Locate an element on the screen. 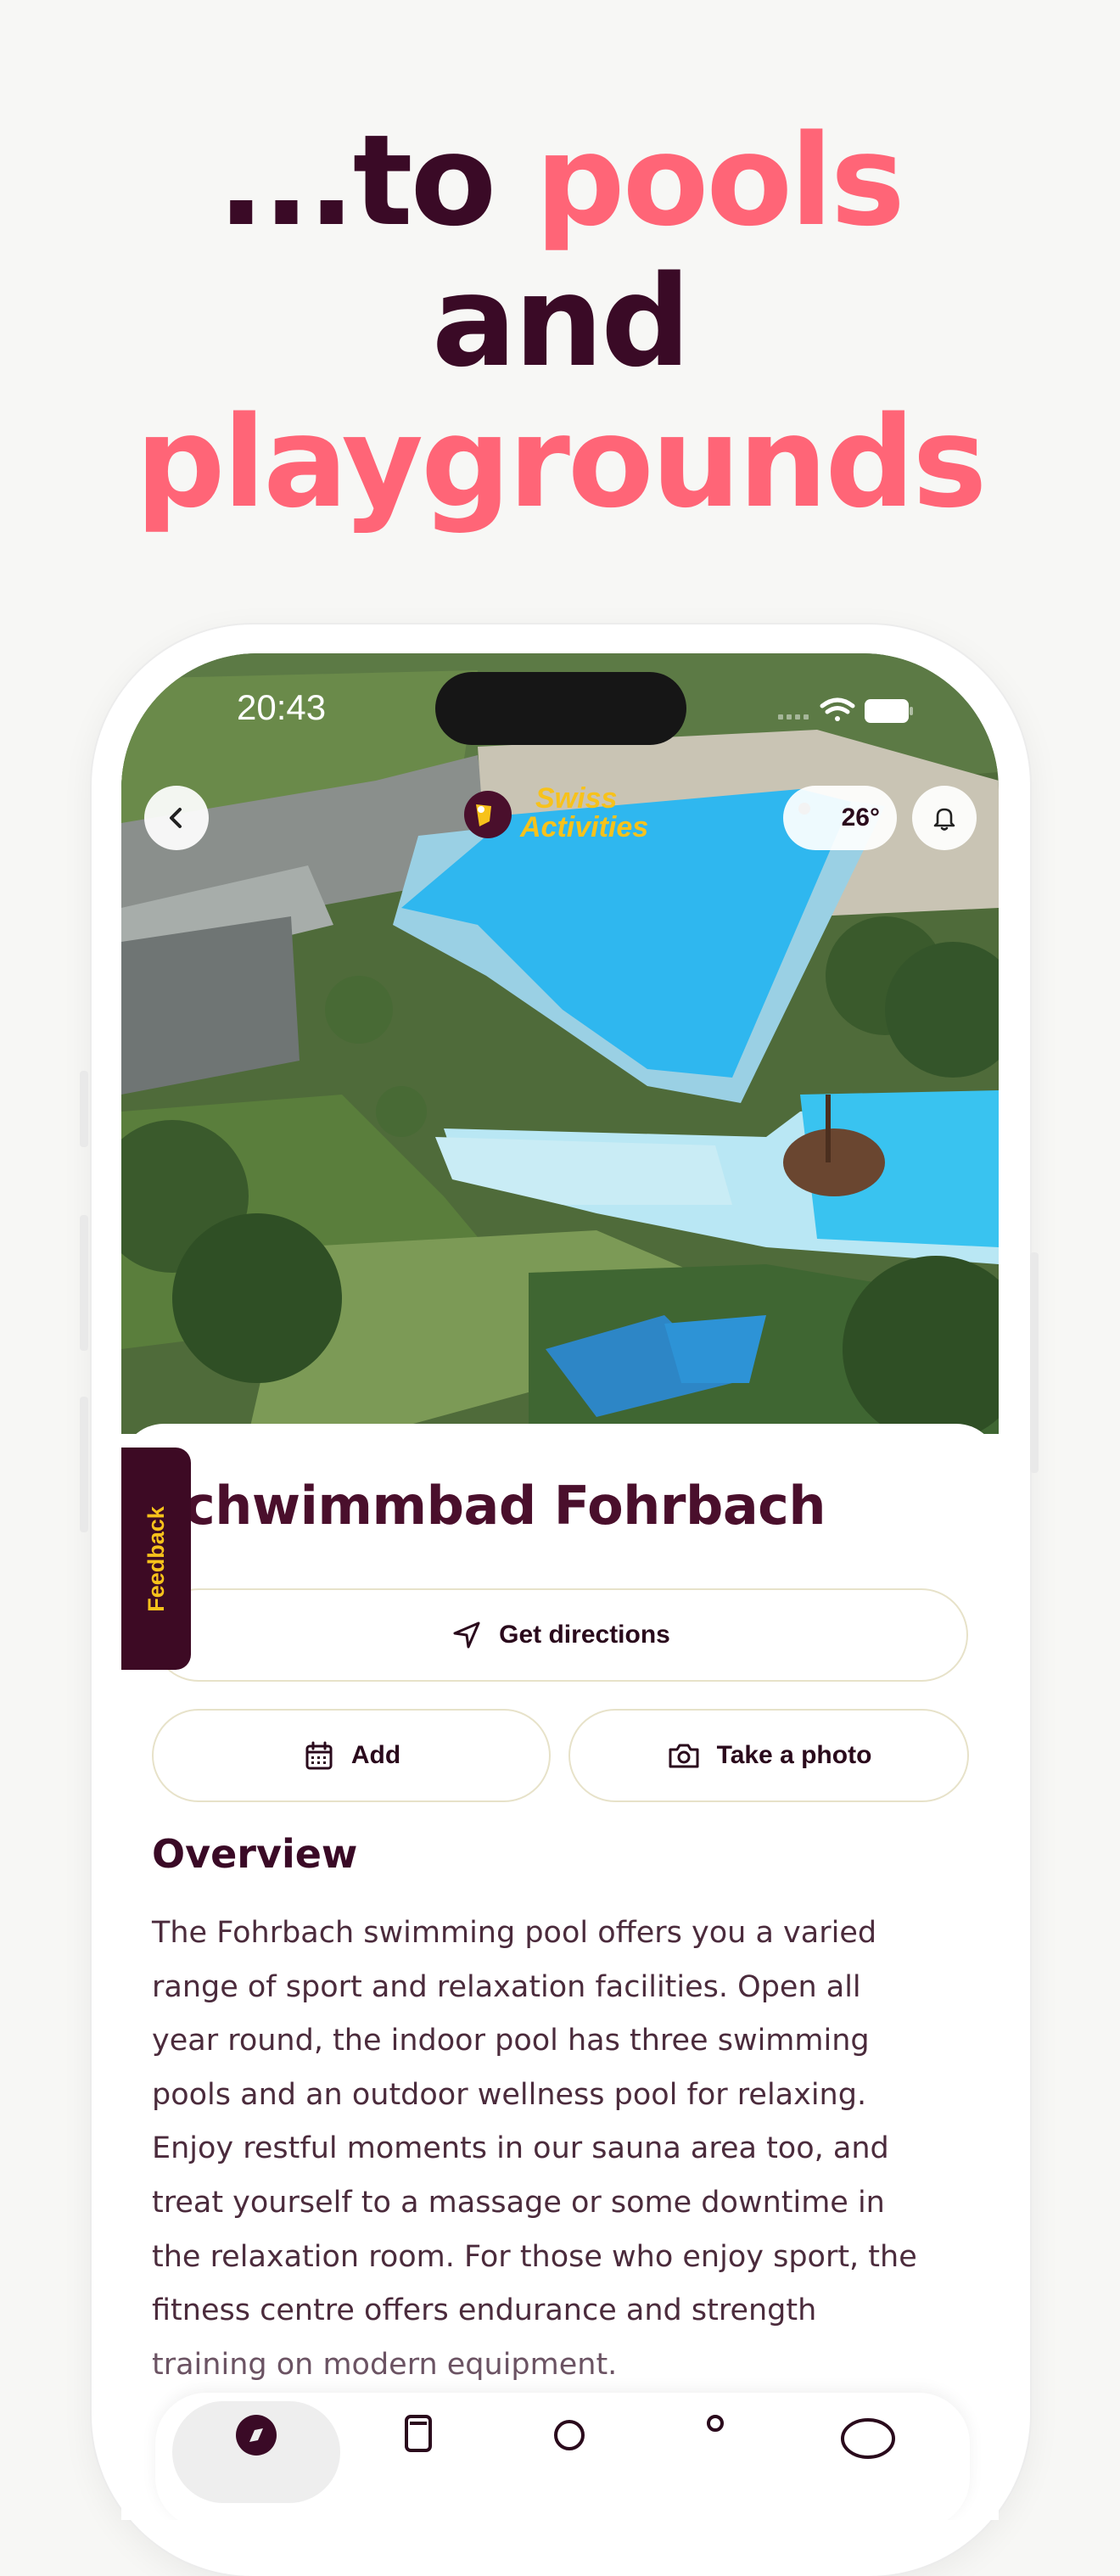 The width and height of the screenshot is (1120, 2576). bell-icon is located at coordinates (944, 820).